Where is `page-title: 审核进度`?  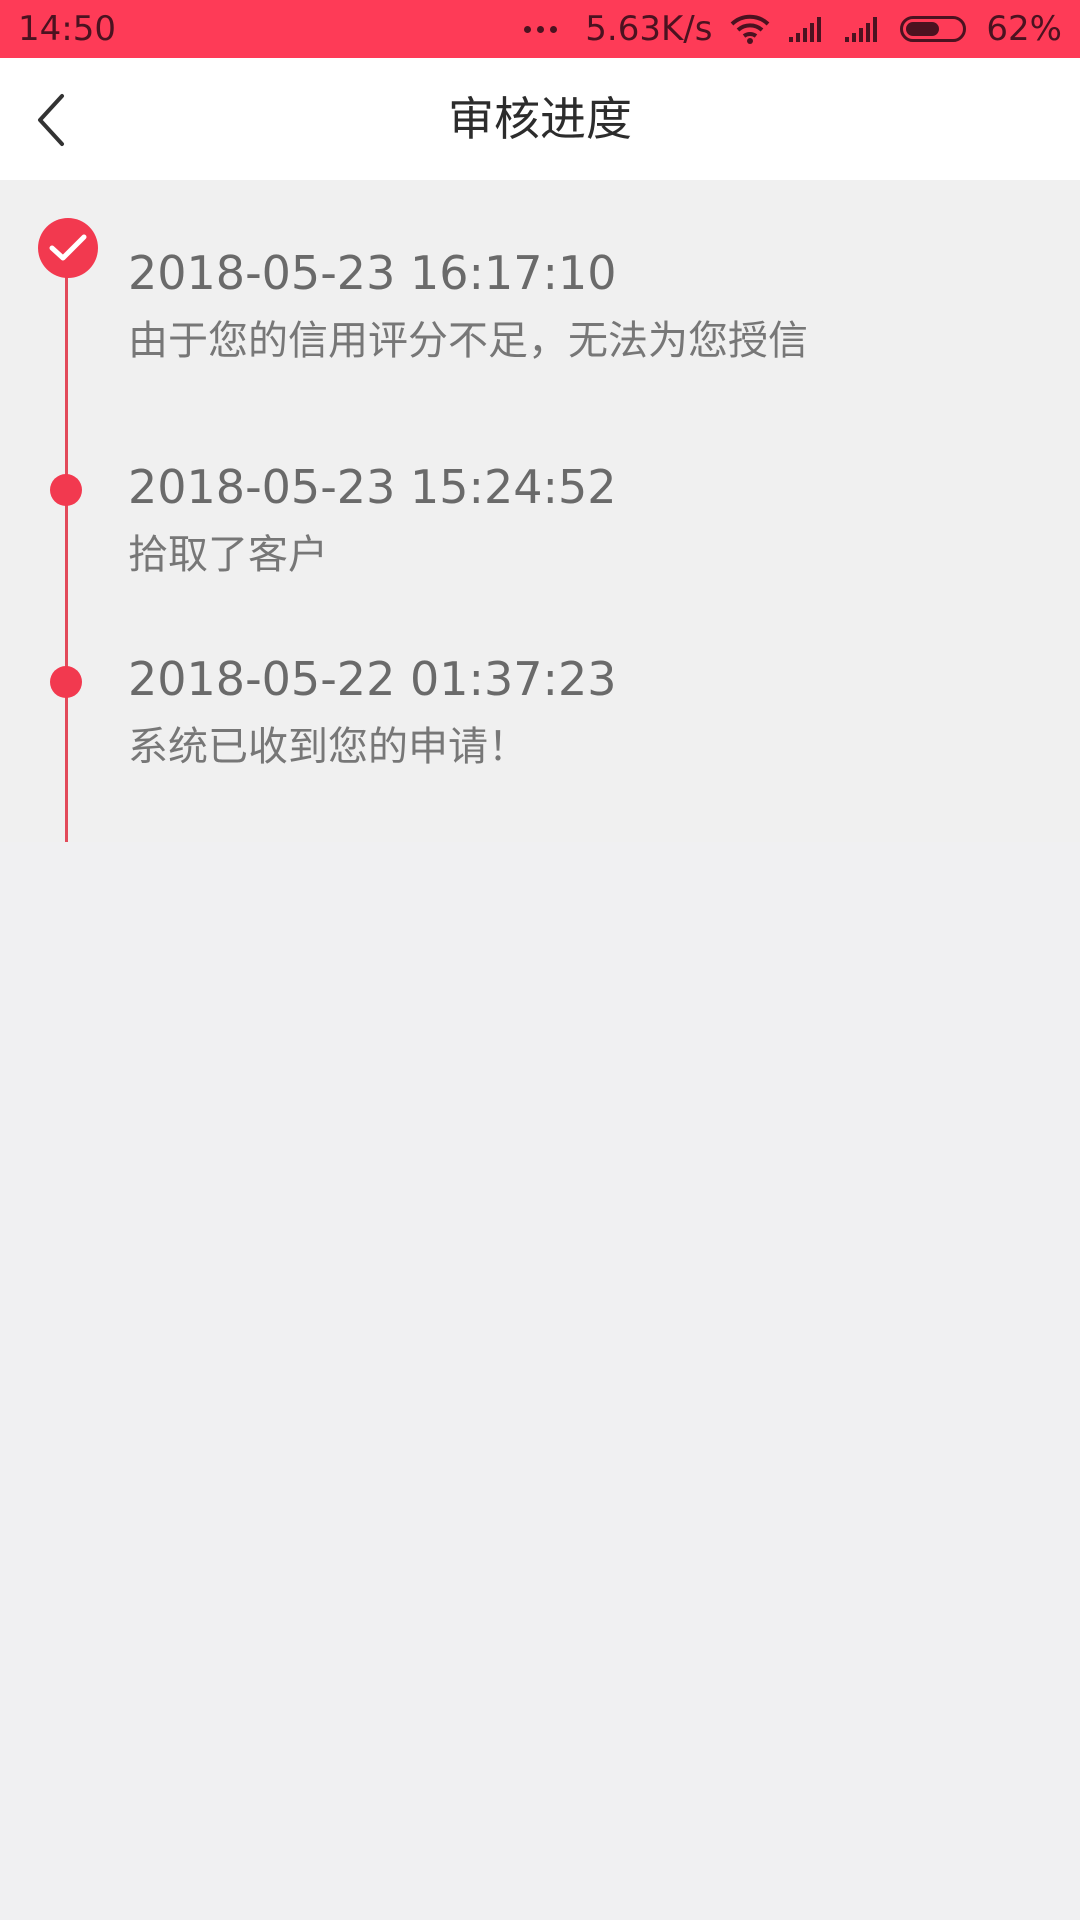 page-title: 审核进度 is located at coordinates (540, 119).